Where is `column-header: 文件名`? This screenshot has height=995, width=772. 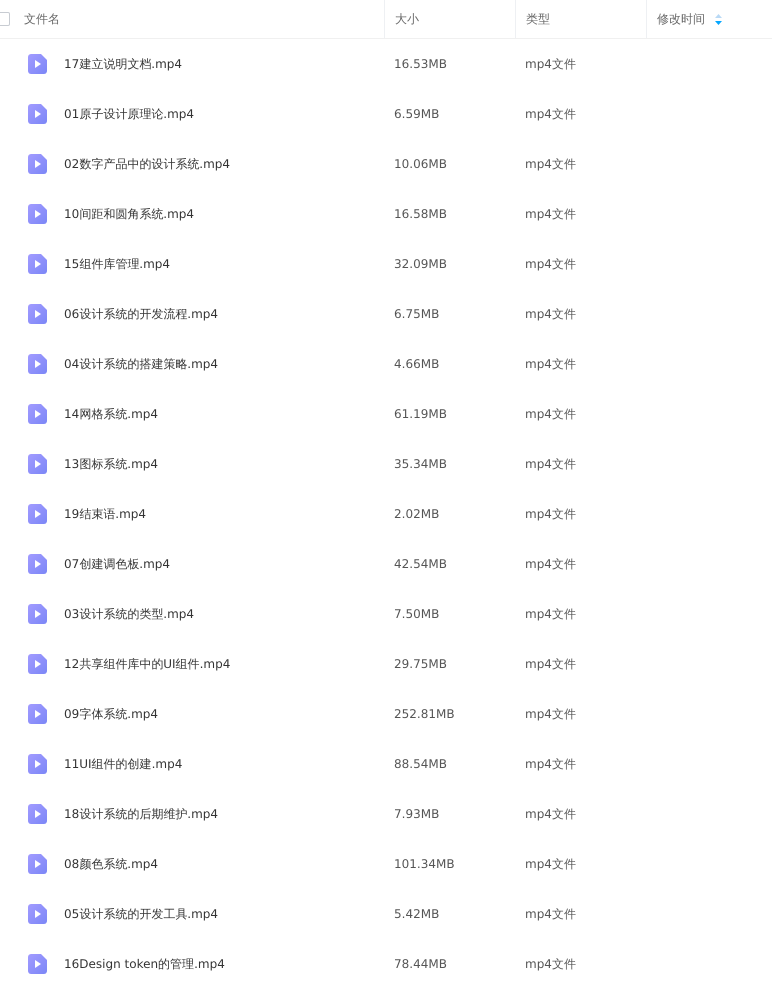
column-header: 文件名 is located at coordinates (42, 19).